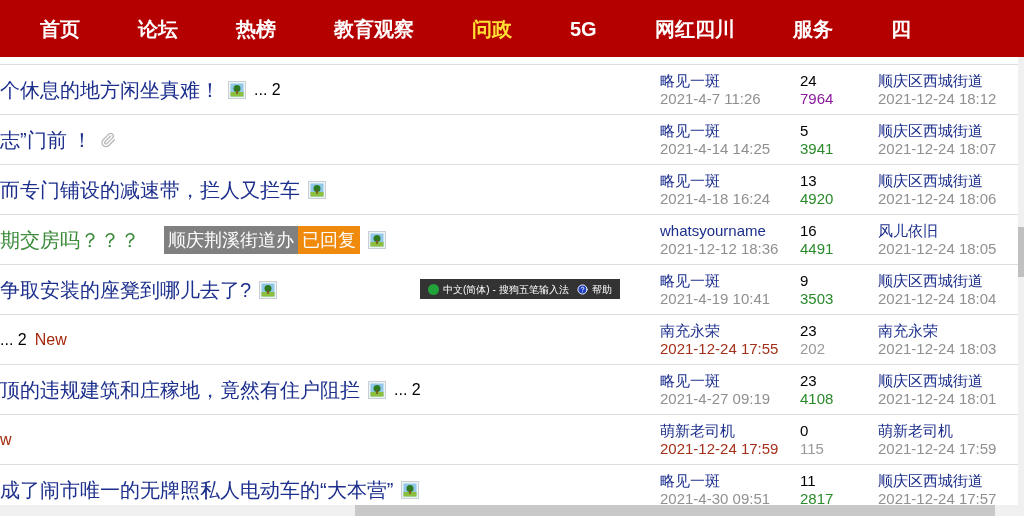 This screenshot has width=1024, height=516. I want to click on department-tag: 顺庆荆溪街道办, so click(231, 239).